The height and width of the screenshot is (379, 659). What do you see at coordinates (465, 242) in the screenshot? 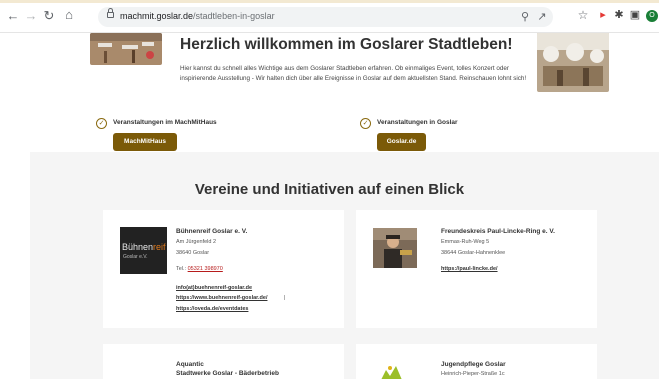
I see `card-street: Emmas-Ruh-Weg 5` at bounding box center [465, 242].